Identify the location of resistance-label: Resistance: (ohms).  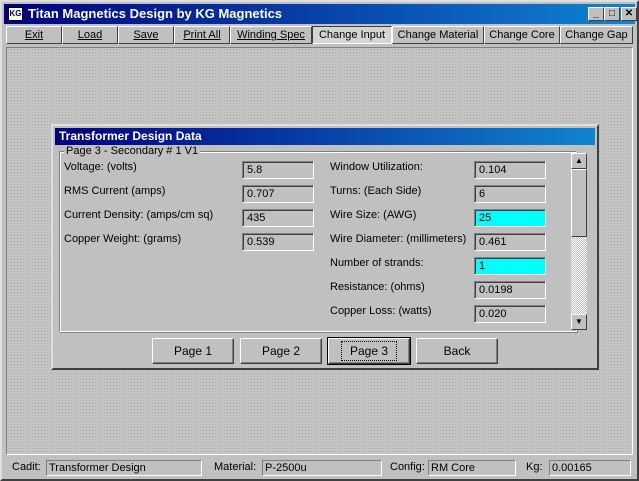
(377, 287).